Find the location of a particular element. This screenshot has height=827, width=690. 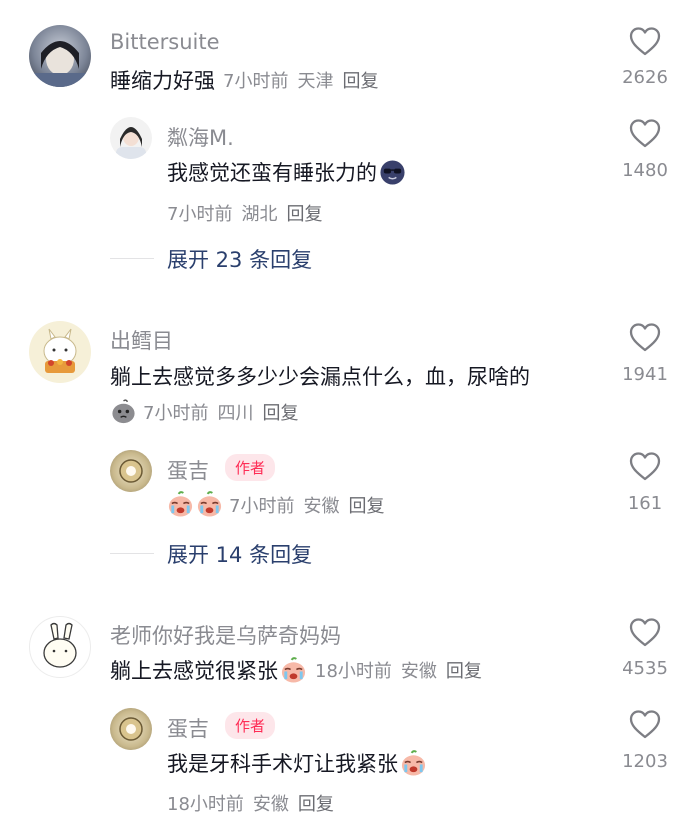

comment-meta: 7小时前 四川 回复 is located at coordinates (204, 411).